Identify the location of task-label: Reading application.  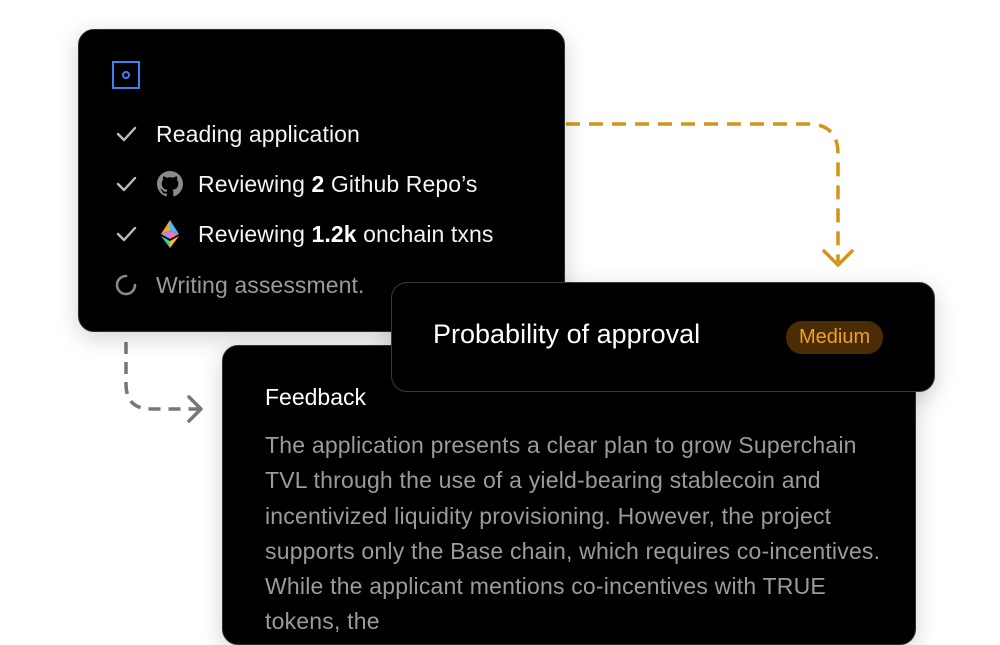
(258, 133).